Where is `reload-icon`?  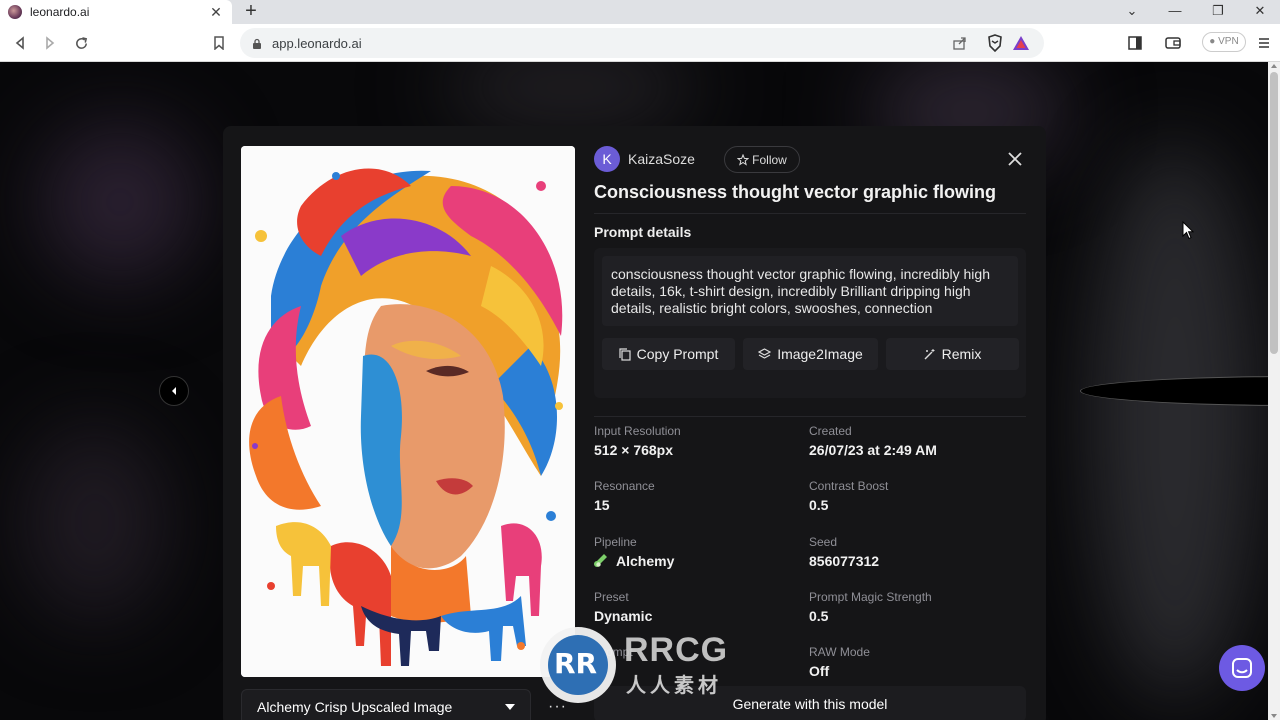
reload-icon is located at coordinates (81, 43).